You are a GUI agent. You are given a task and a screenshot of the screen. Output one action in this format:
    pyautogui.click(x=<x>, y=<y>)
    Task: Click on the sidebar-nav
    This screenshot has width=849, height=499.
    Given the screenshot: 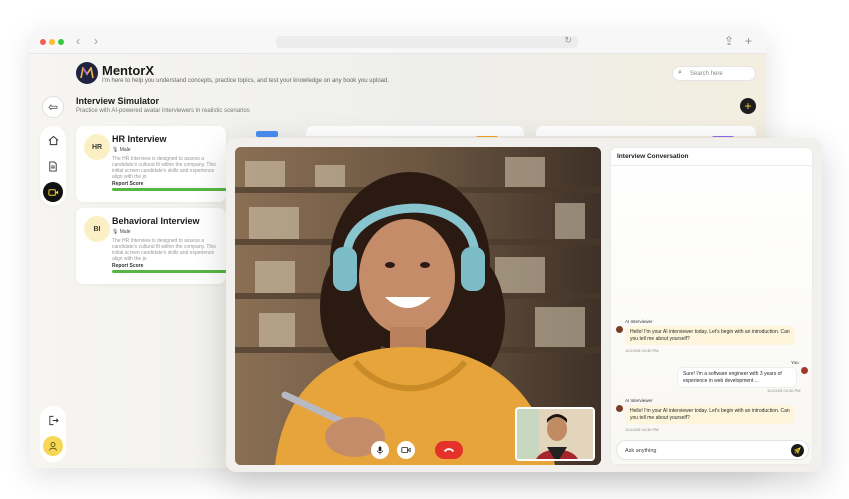 What is the action you would take?
    pyautogui.click(x=53, y=166)
    